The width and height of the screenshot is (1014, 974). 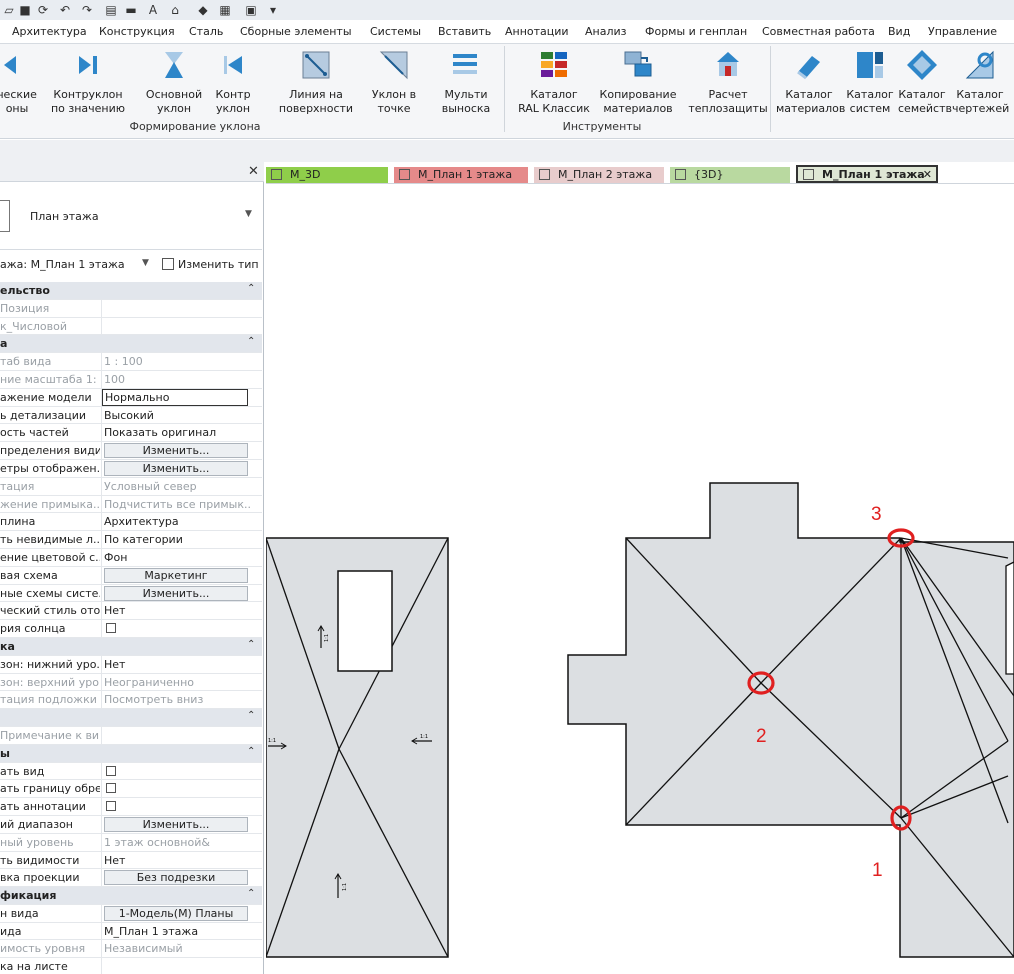 I want to click on undo-icon: ↶, so click(x=65, y=10).